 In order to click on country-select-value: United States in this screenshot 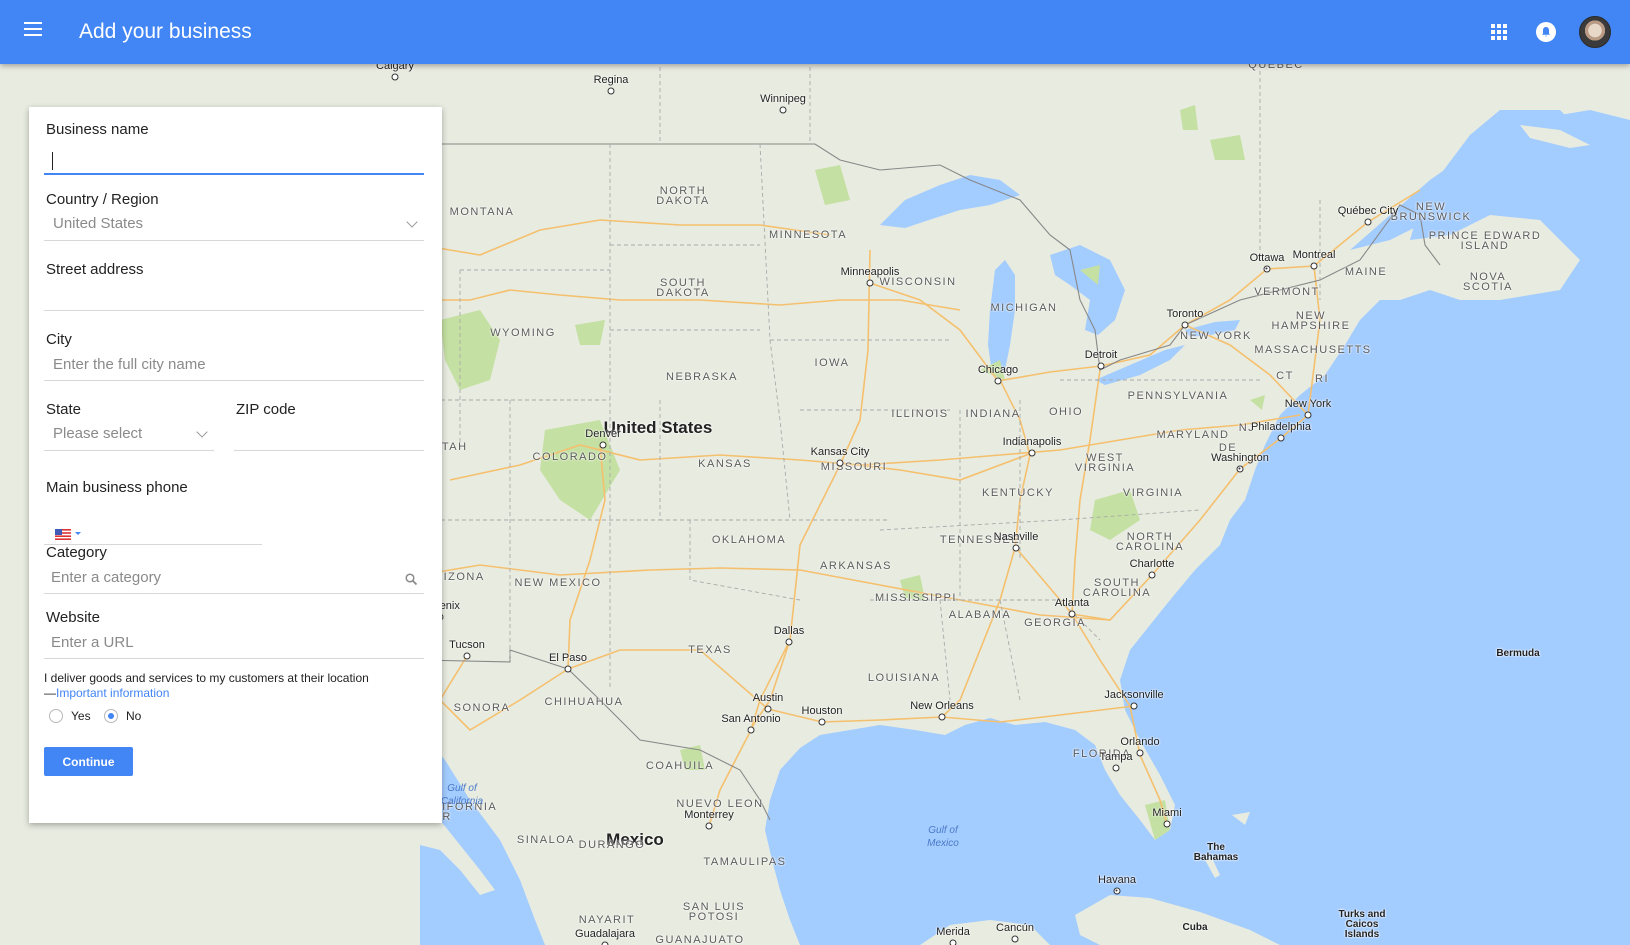, I will do `click(98, 223)`.